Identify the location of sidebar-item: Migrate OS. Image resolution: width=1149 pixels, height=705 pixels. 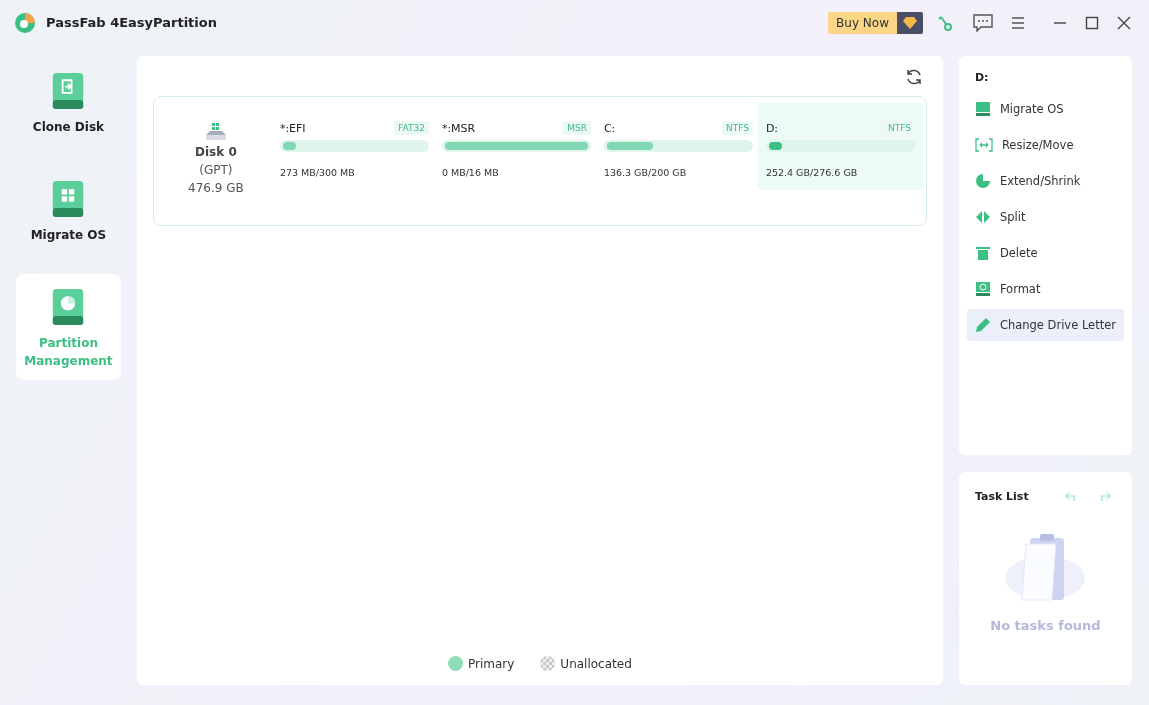
(68, 210).